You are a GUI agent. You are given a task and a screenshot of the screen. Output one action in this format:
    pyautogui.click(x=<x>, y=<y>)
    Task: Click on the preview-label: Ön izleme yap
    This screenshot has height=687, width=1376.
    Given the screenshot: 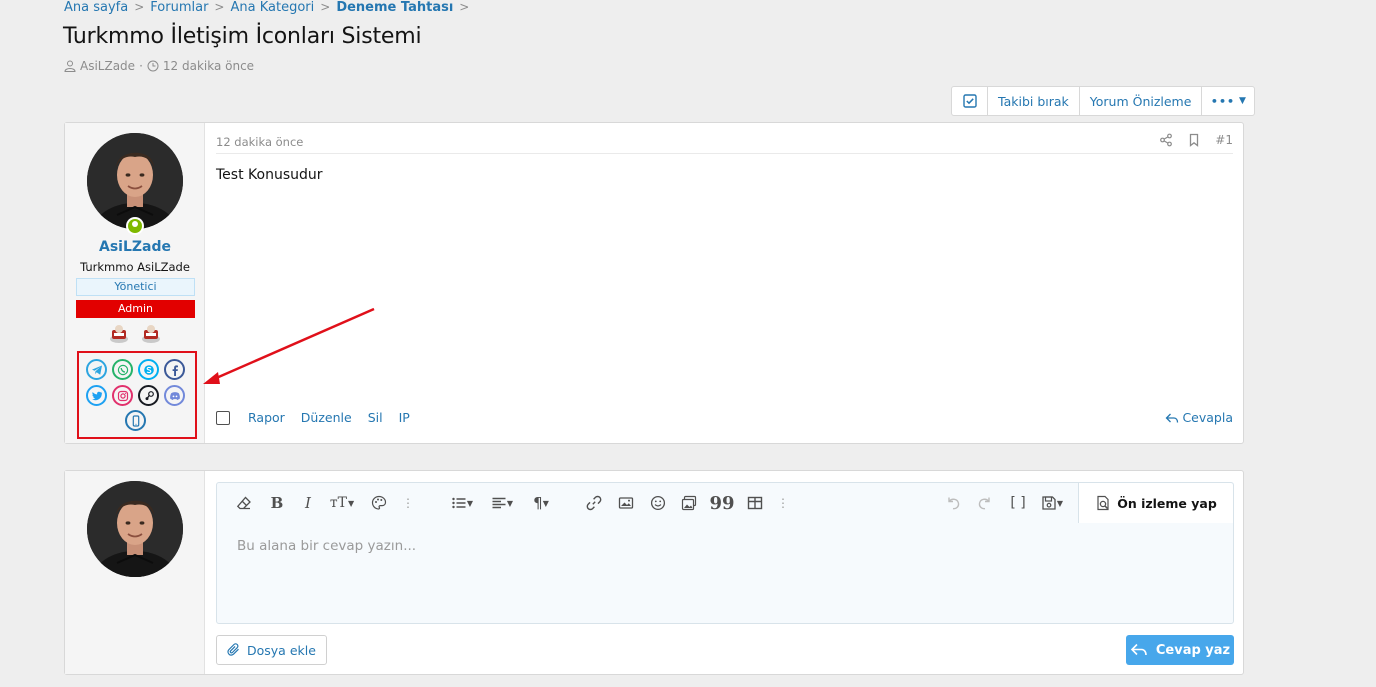 What is the action you would take?
    pyautogui.click(x=1167, y=503)
    